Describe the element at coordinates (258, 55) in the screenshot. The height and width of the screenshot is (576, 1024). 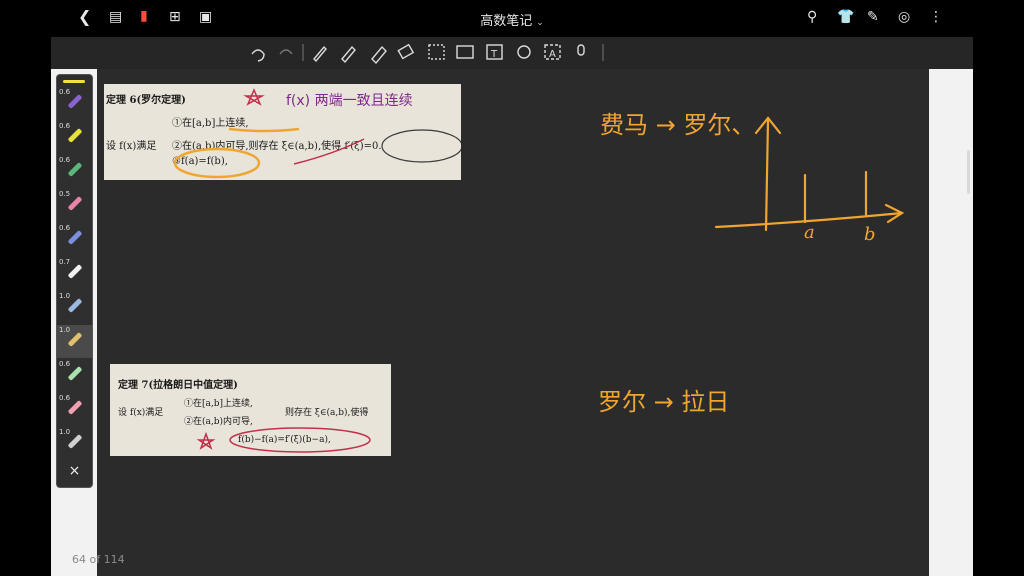
I see `undo-icon` at that location.